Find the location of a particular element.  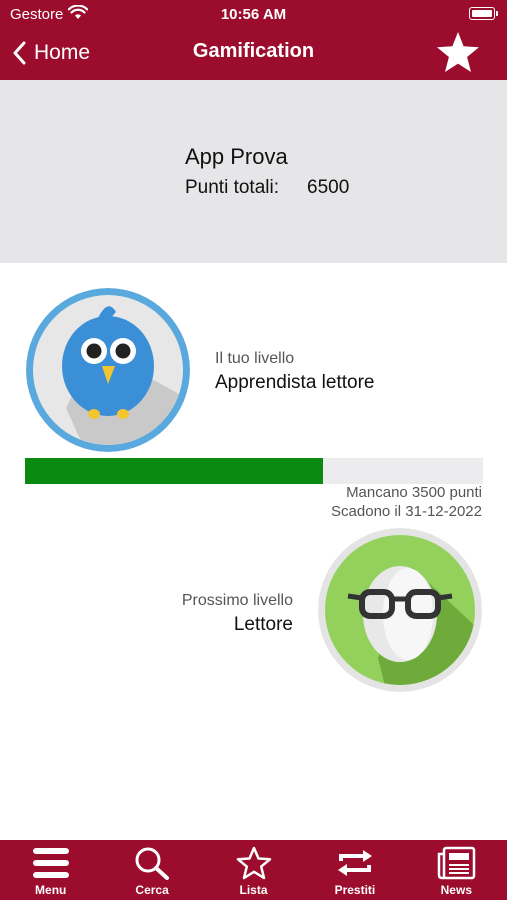

tab-list: Lista is located at coordinates (253, 870).